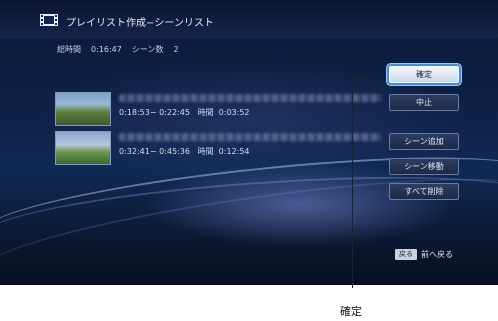 This screenshot has width=498, height=321. Describe the element at coordinates (140, 23) in the screenshot. I see `page-title: プレイリスト作成−シーンリスト` at that location.